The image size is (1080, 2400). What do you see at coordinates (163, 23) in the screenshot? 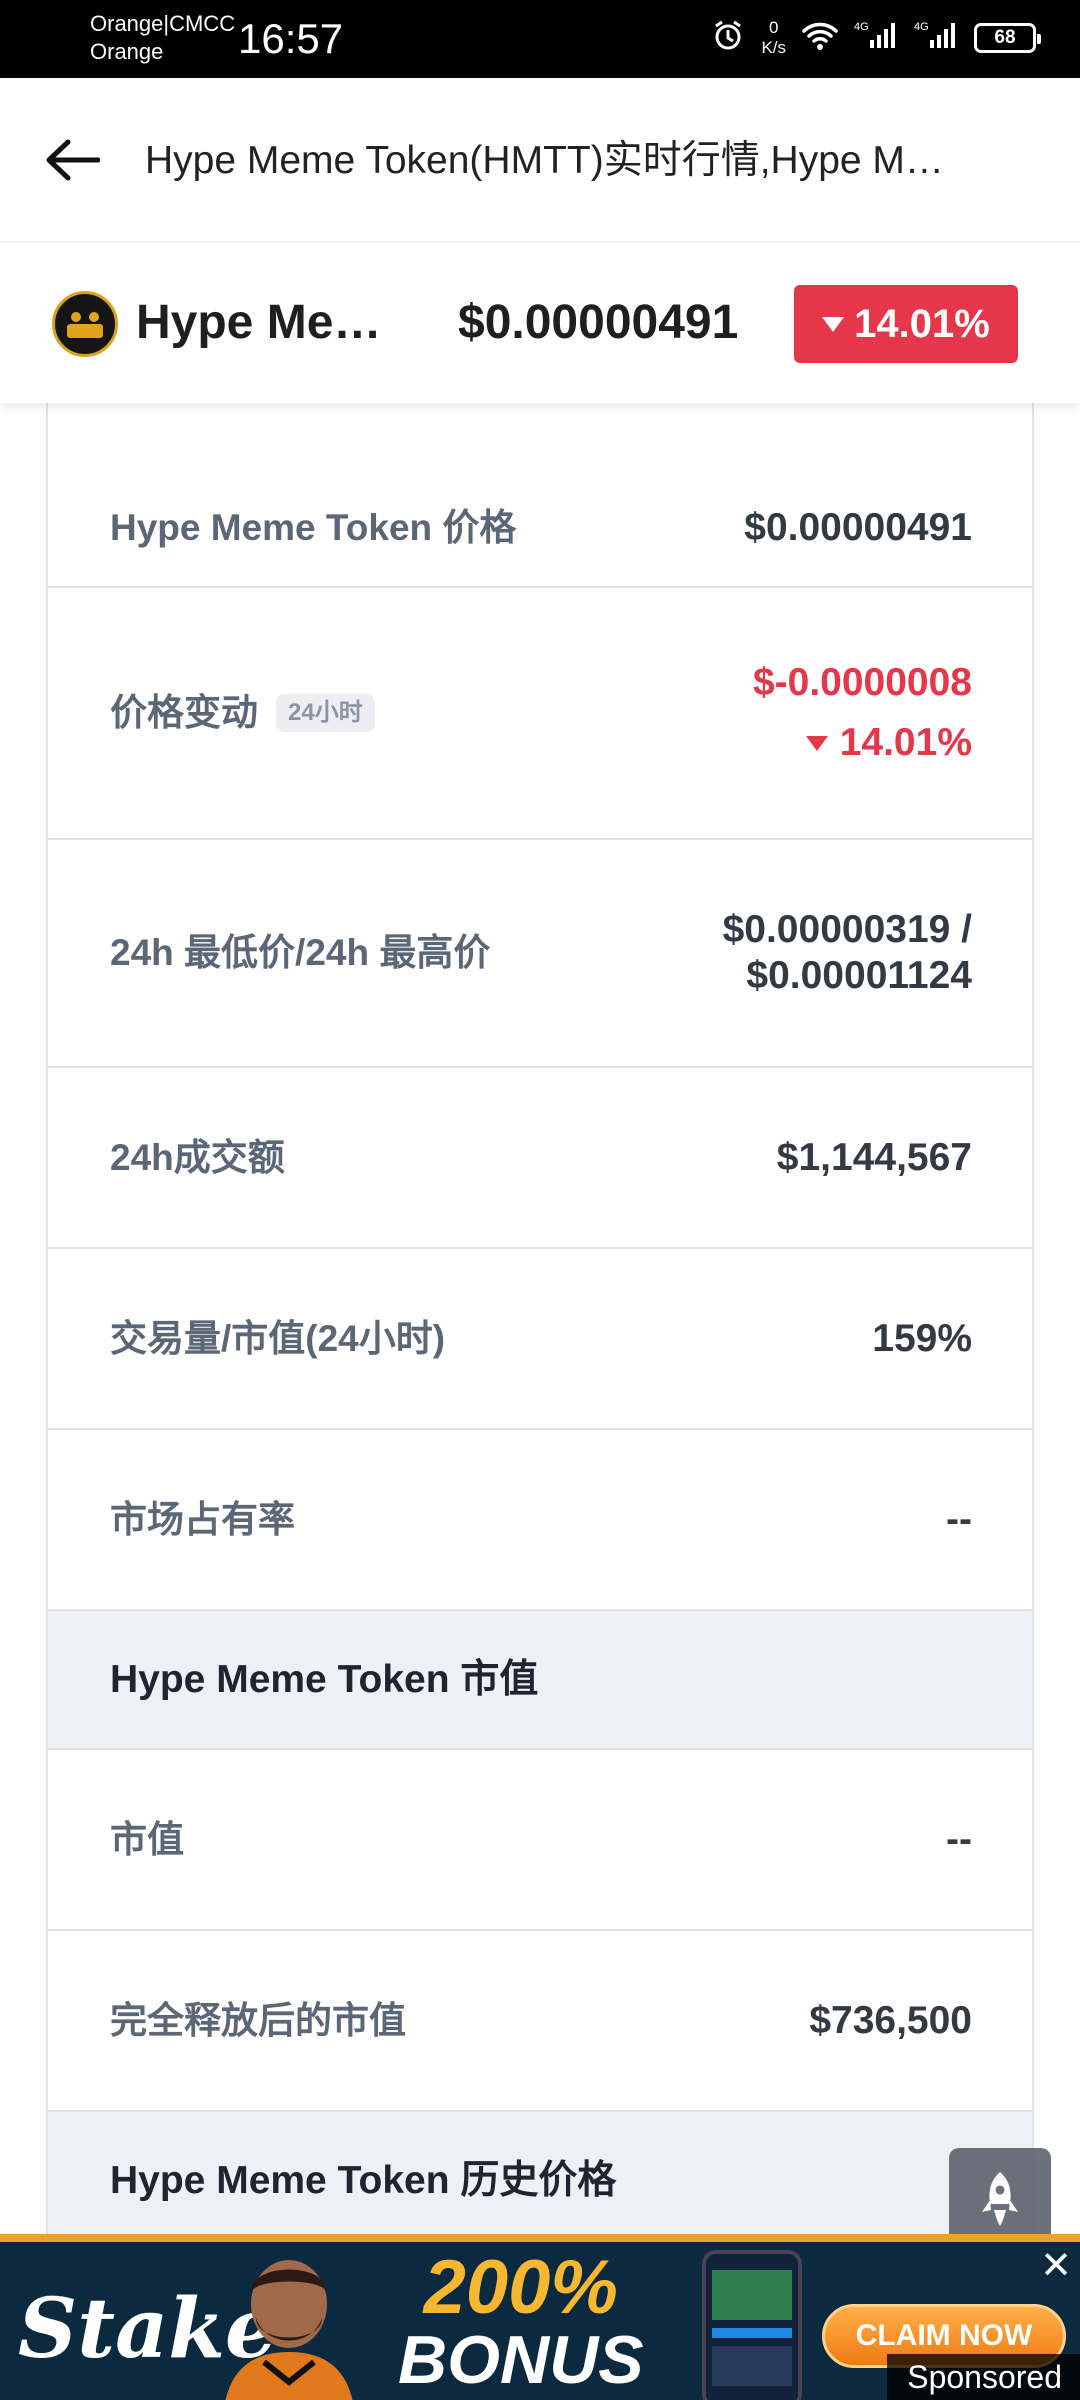
I see `carrier-line-1: Orange|CMCC` at bounding box center [163, 23].